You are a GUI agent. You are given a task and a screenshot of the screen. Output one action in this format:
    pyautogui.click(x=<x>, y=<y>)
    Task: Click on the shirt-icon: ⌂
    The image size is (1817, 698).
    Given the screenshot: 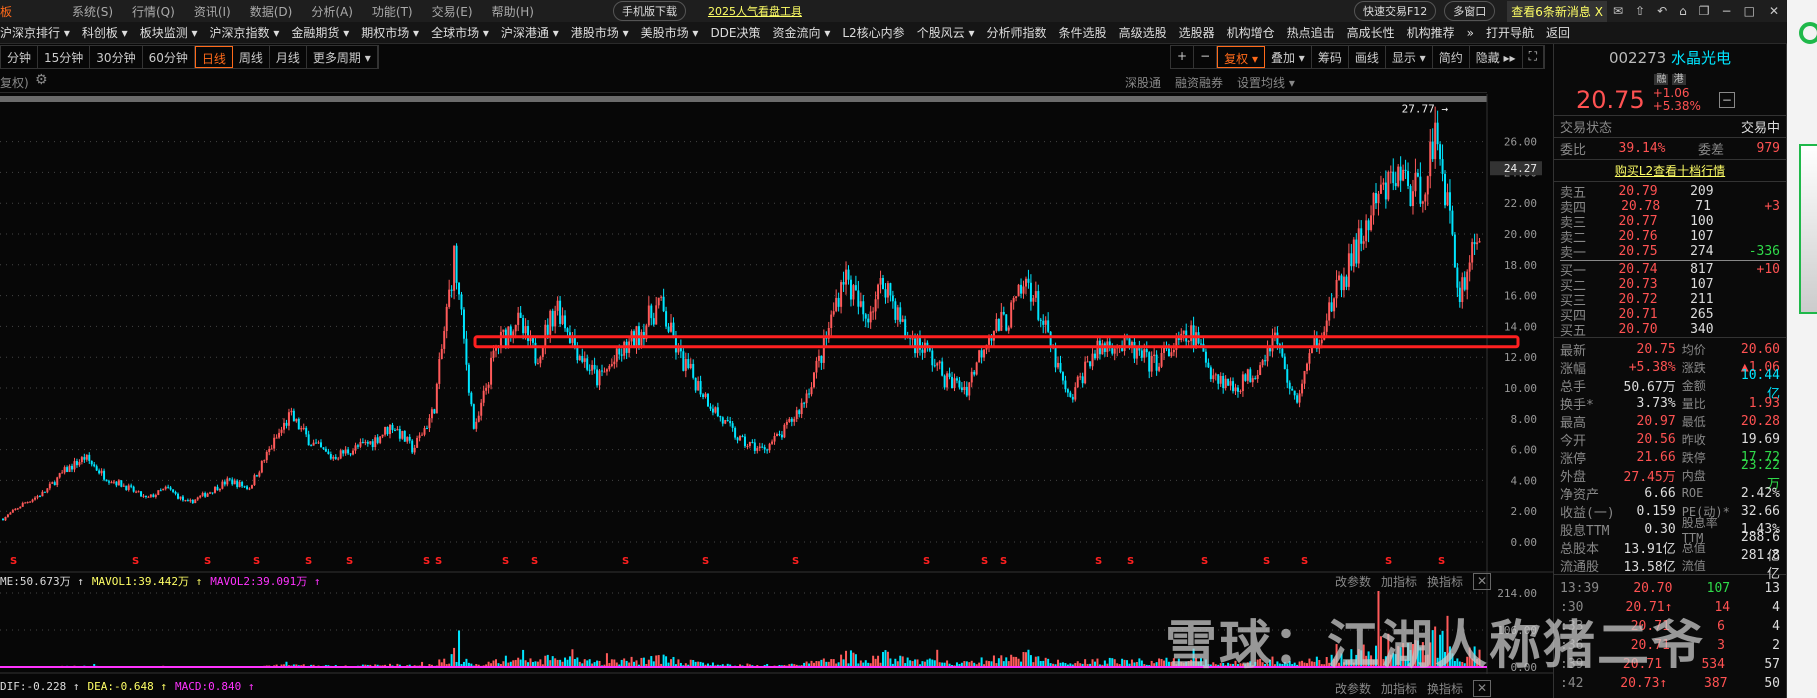 What is the action you would take?
    pyautogui.click(x=1683, y=11)
    